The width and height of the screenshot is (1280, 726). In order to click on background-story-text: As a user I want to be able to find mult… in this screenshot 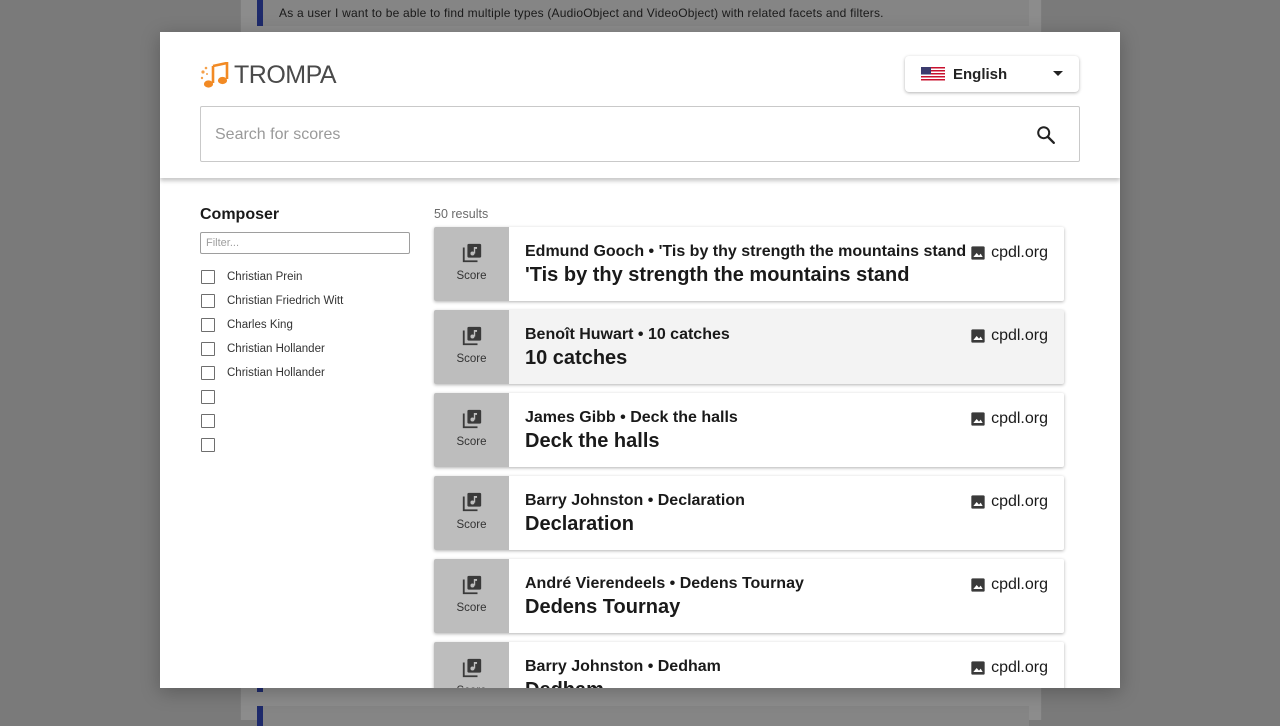, I will do `click(581, 13)`.